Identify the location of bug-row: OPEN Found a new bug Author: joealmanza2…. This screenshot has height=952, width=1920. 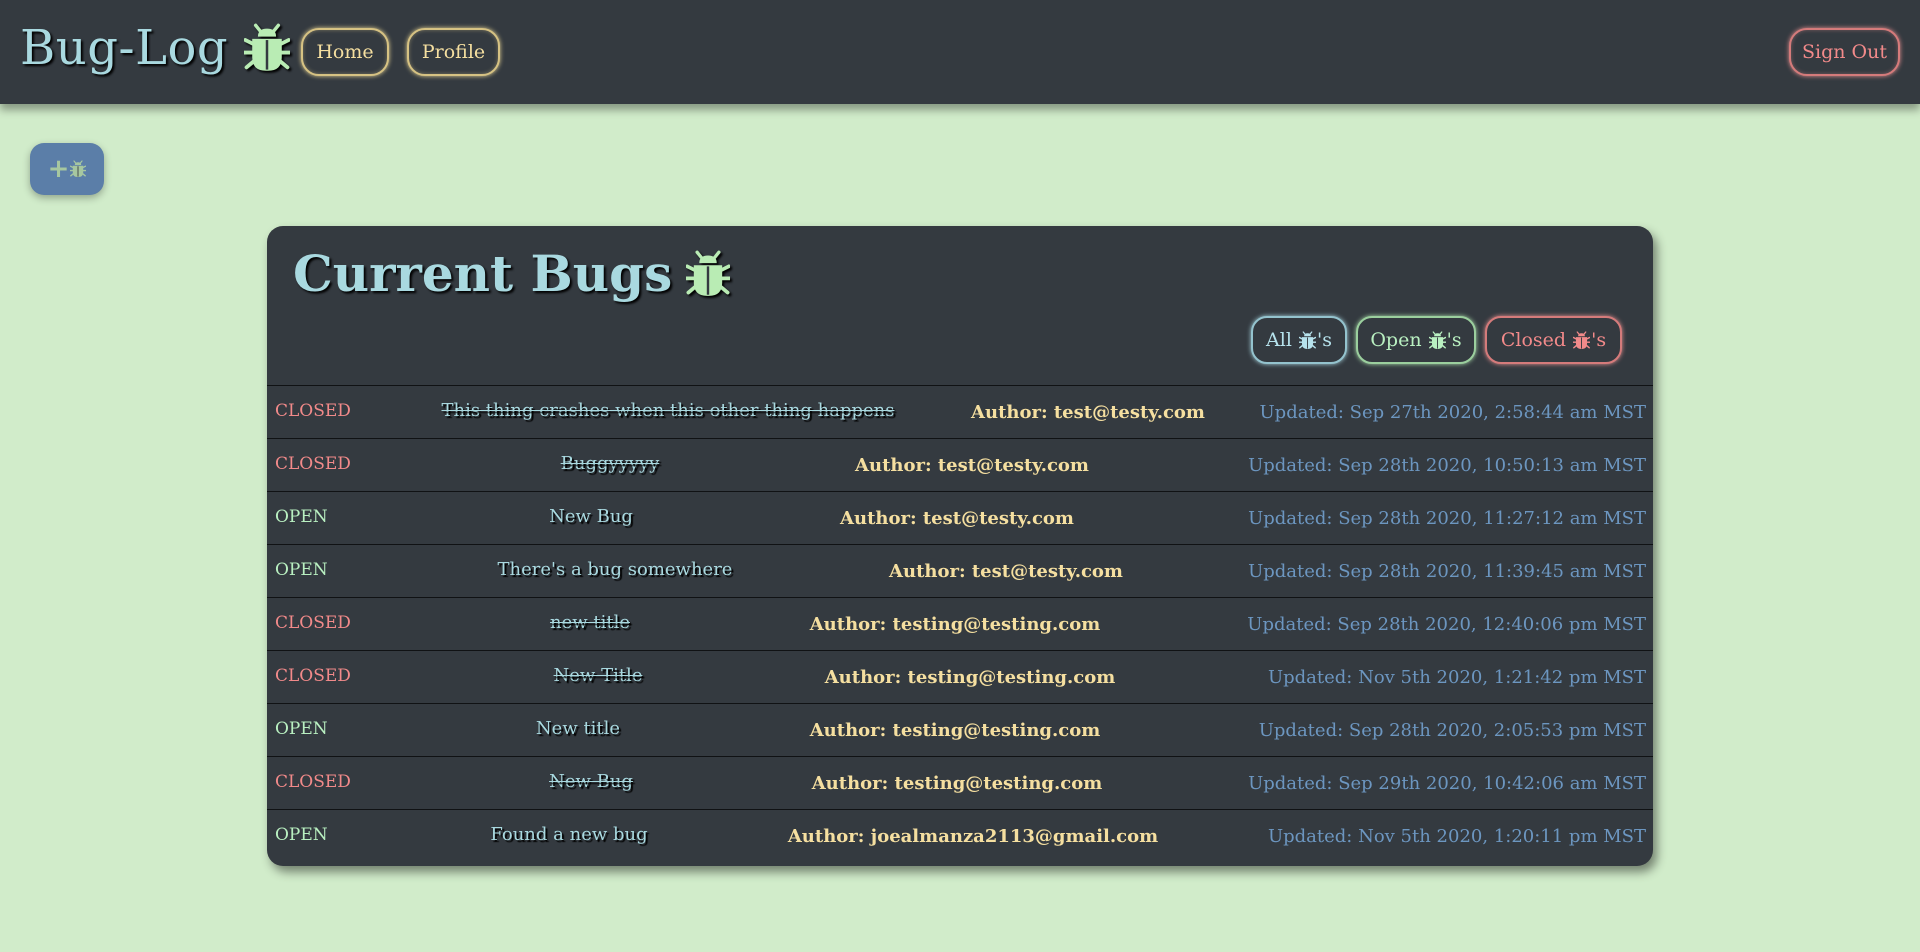
(960, 835).